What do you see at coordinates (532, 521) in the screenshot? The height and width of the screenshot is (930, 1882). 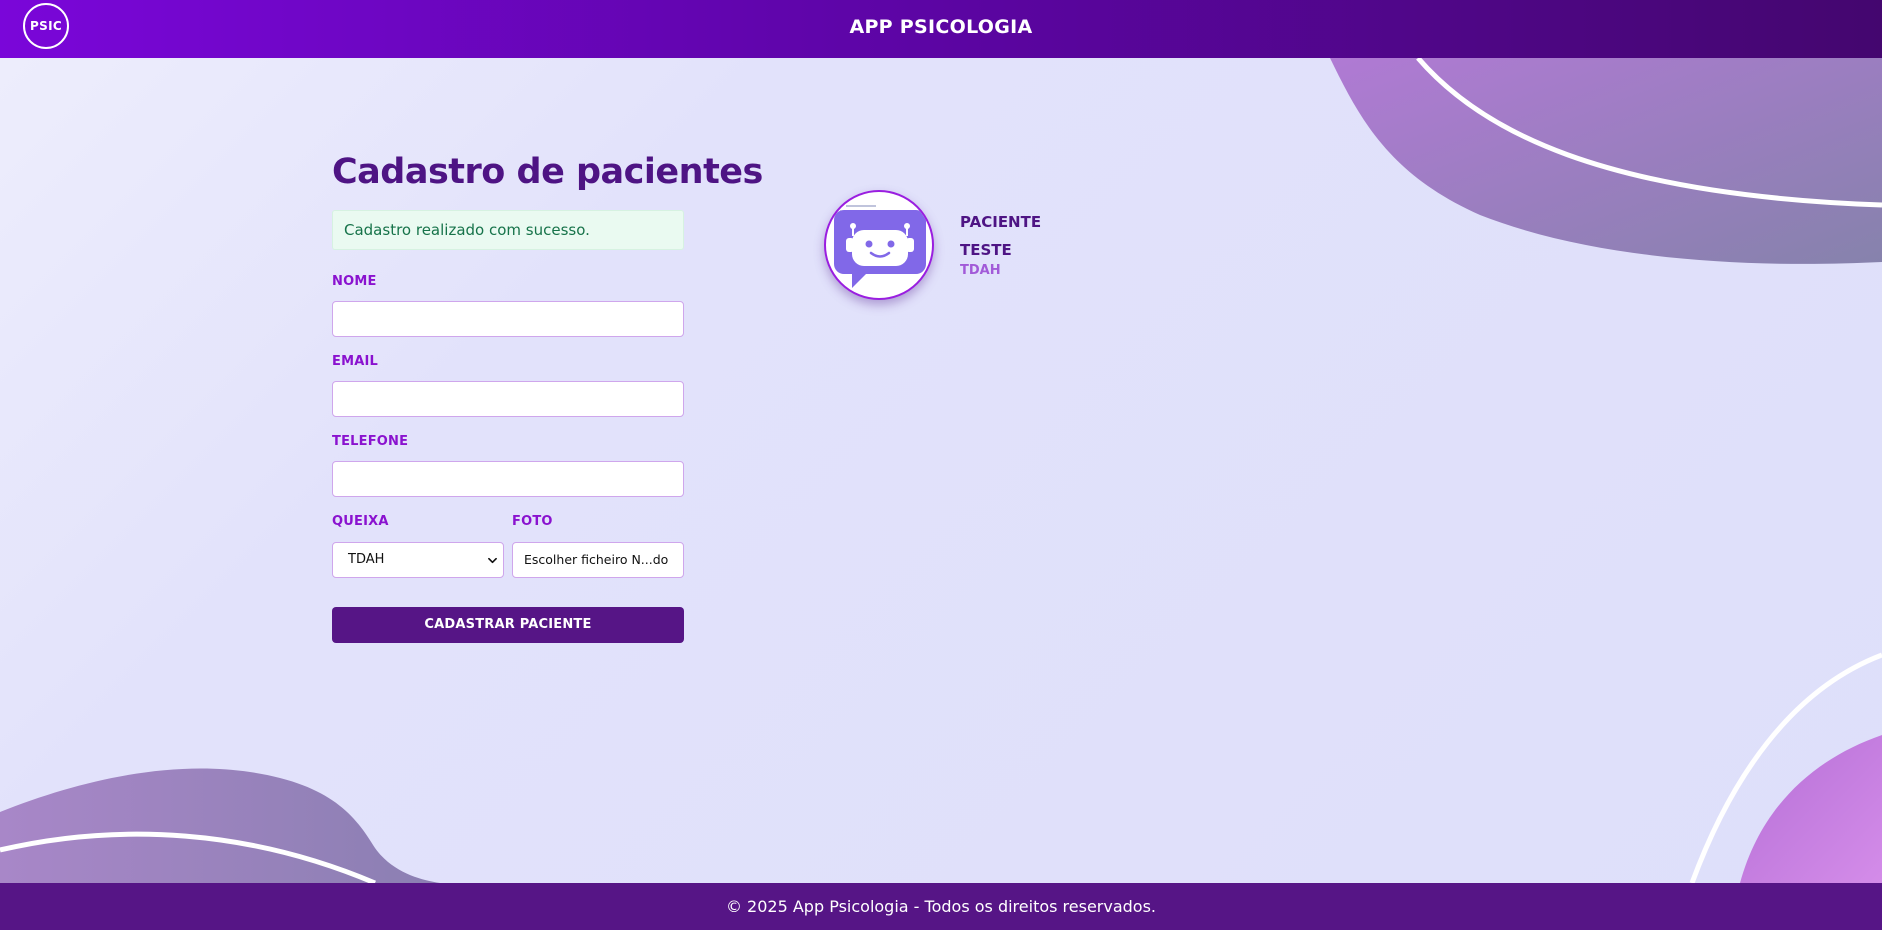 I see `foto-label: FOTO` at bounding box center [532, 521].